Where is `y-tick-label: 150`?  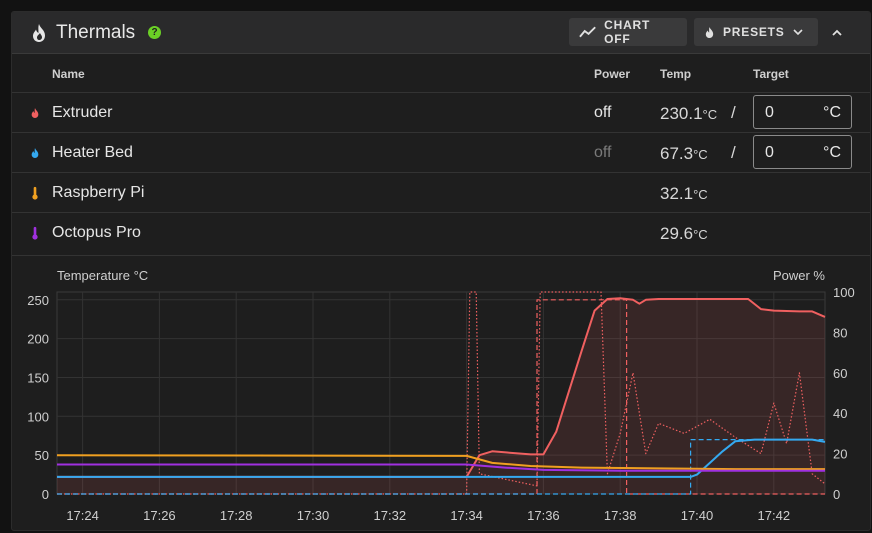 y-tick-label: 150 is located at coordinates (38, 377).